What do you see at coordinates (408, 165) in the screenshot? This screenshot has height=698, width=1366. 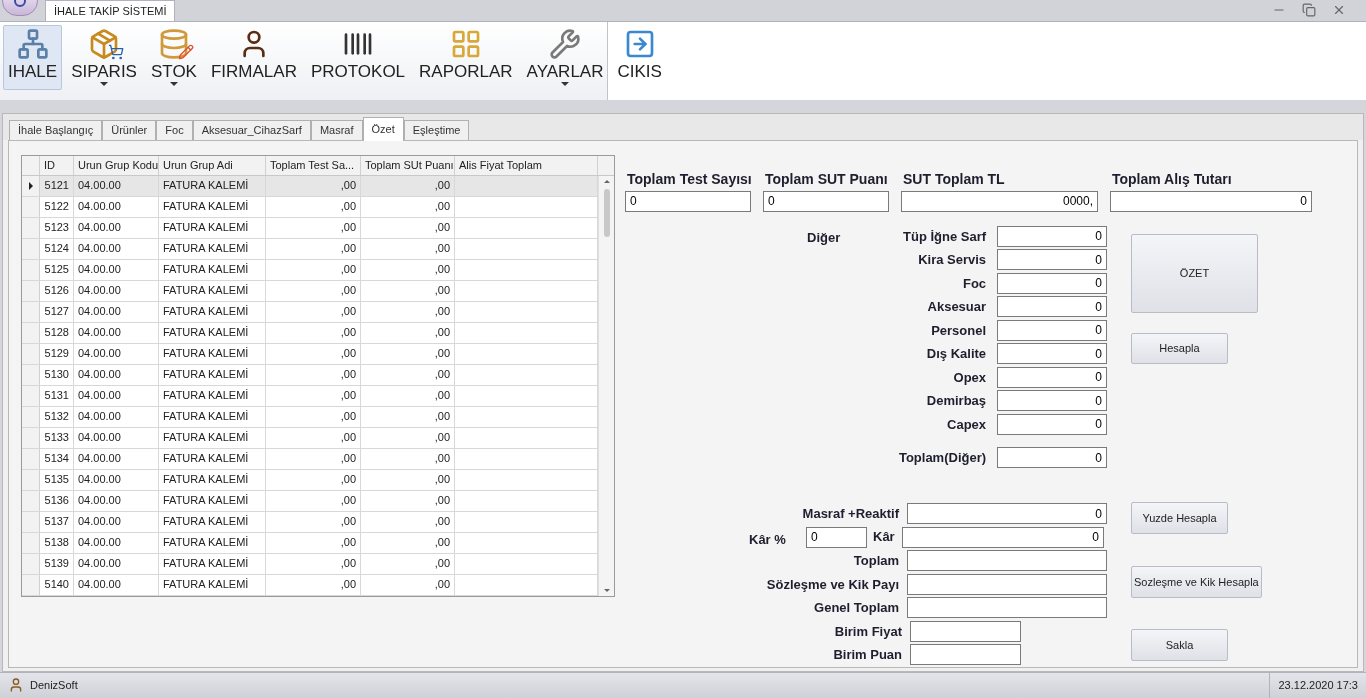 I see `column-header: Toplam SUt Puanı` at bounding box center [408, 165].